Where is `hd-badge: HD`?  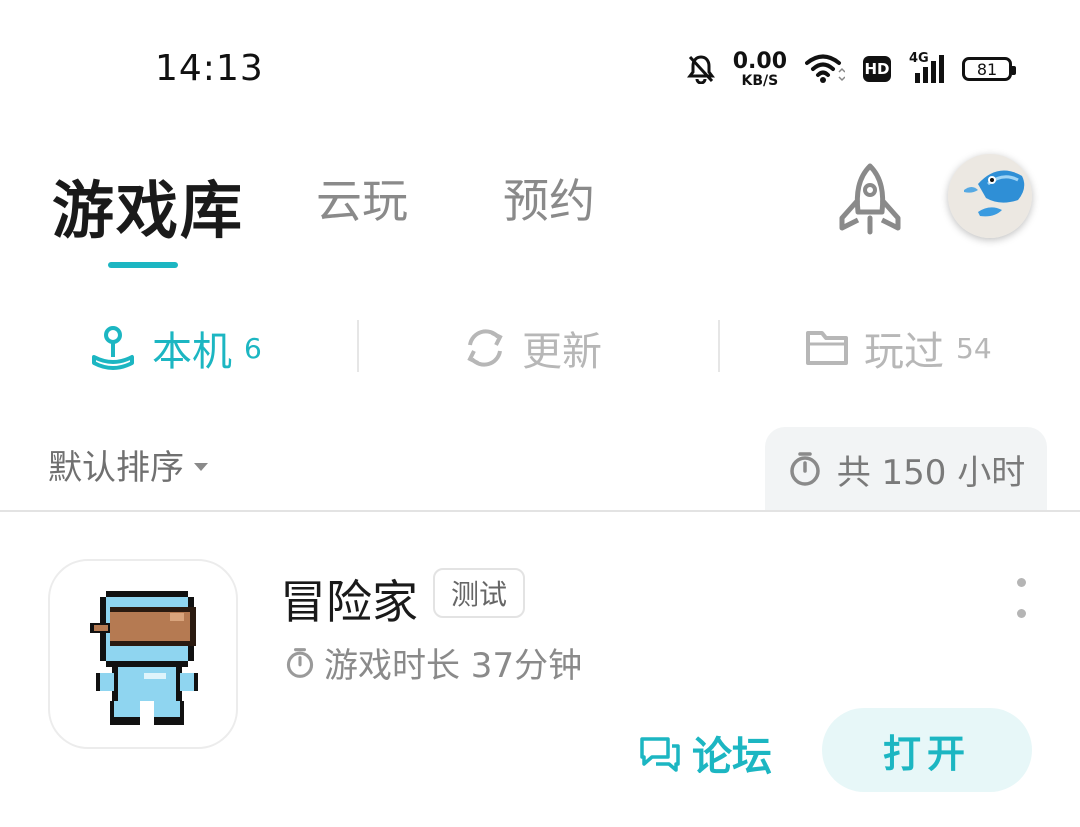 hd-badge: HD is located at coordinates (877, 69).